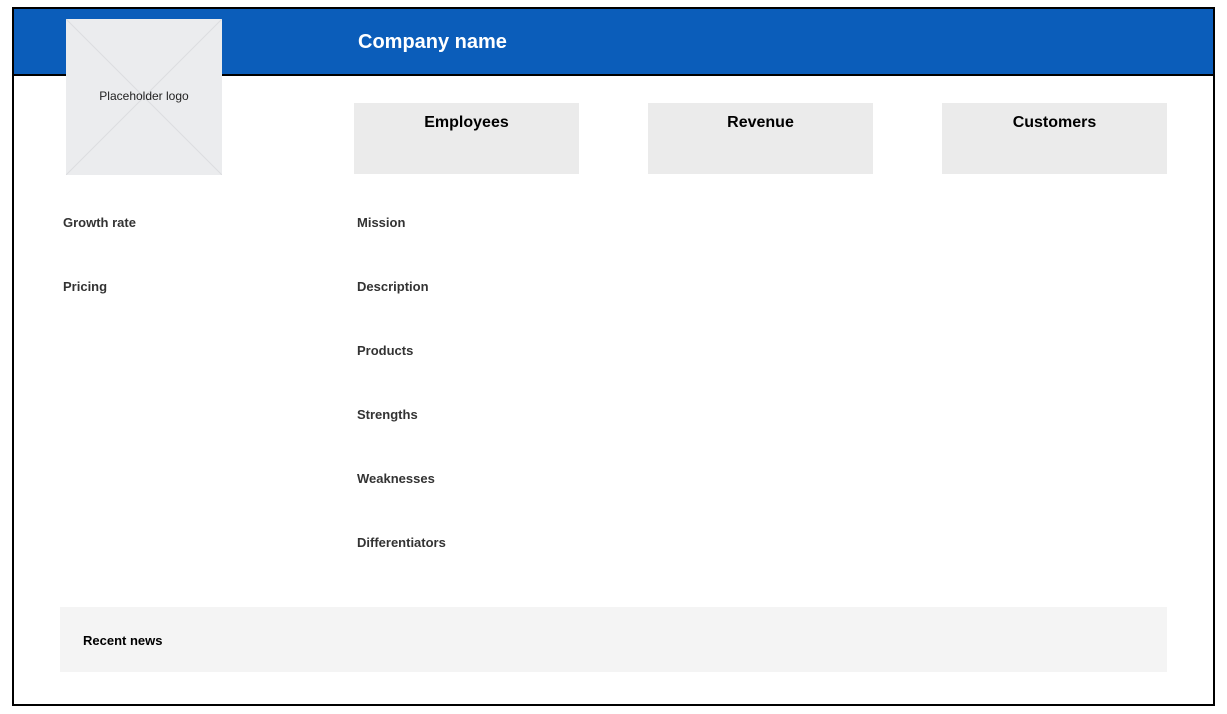 The image size is (1227, 714). What do you see at coordinates (613, 639) in the screenshot?
I see `recent-news-section: Recent news` at bounding box center [613, 639].